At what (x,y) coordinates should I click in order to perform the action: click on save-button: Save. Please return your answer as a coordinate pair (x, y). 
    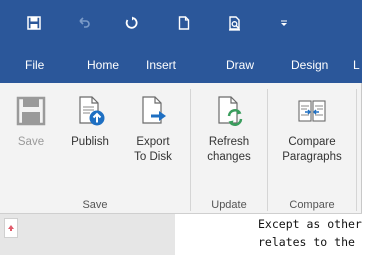
    Looking at the image, I should click on (31, 122).